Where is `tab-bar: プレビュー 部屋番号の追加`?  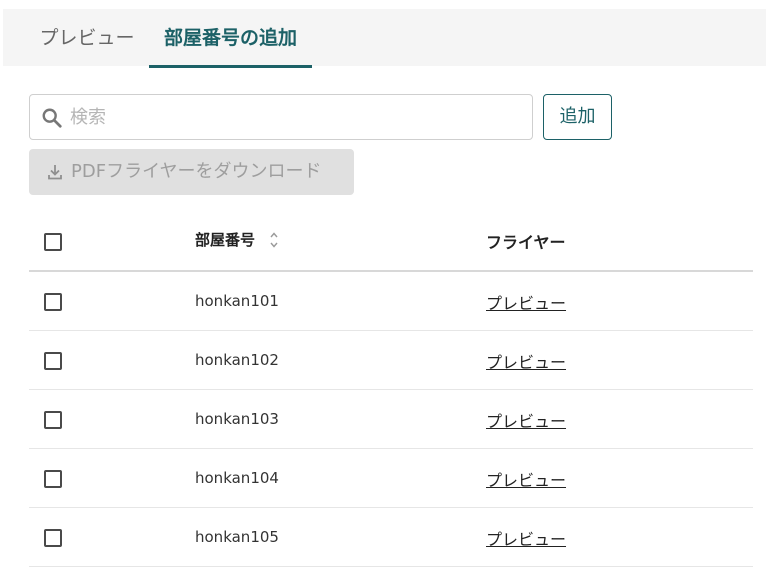
tab-bar: プレビュー 部屋番号の追加 is located at coordinates (384, 38).